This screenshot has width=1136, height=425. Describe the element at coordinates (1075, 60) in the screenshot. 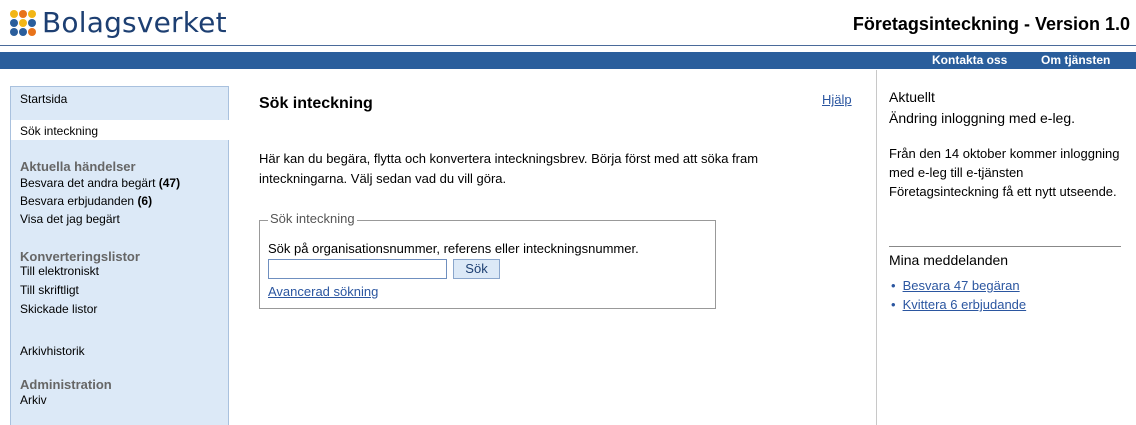

I see `about-link: Om tjänsten` at that location.